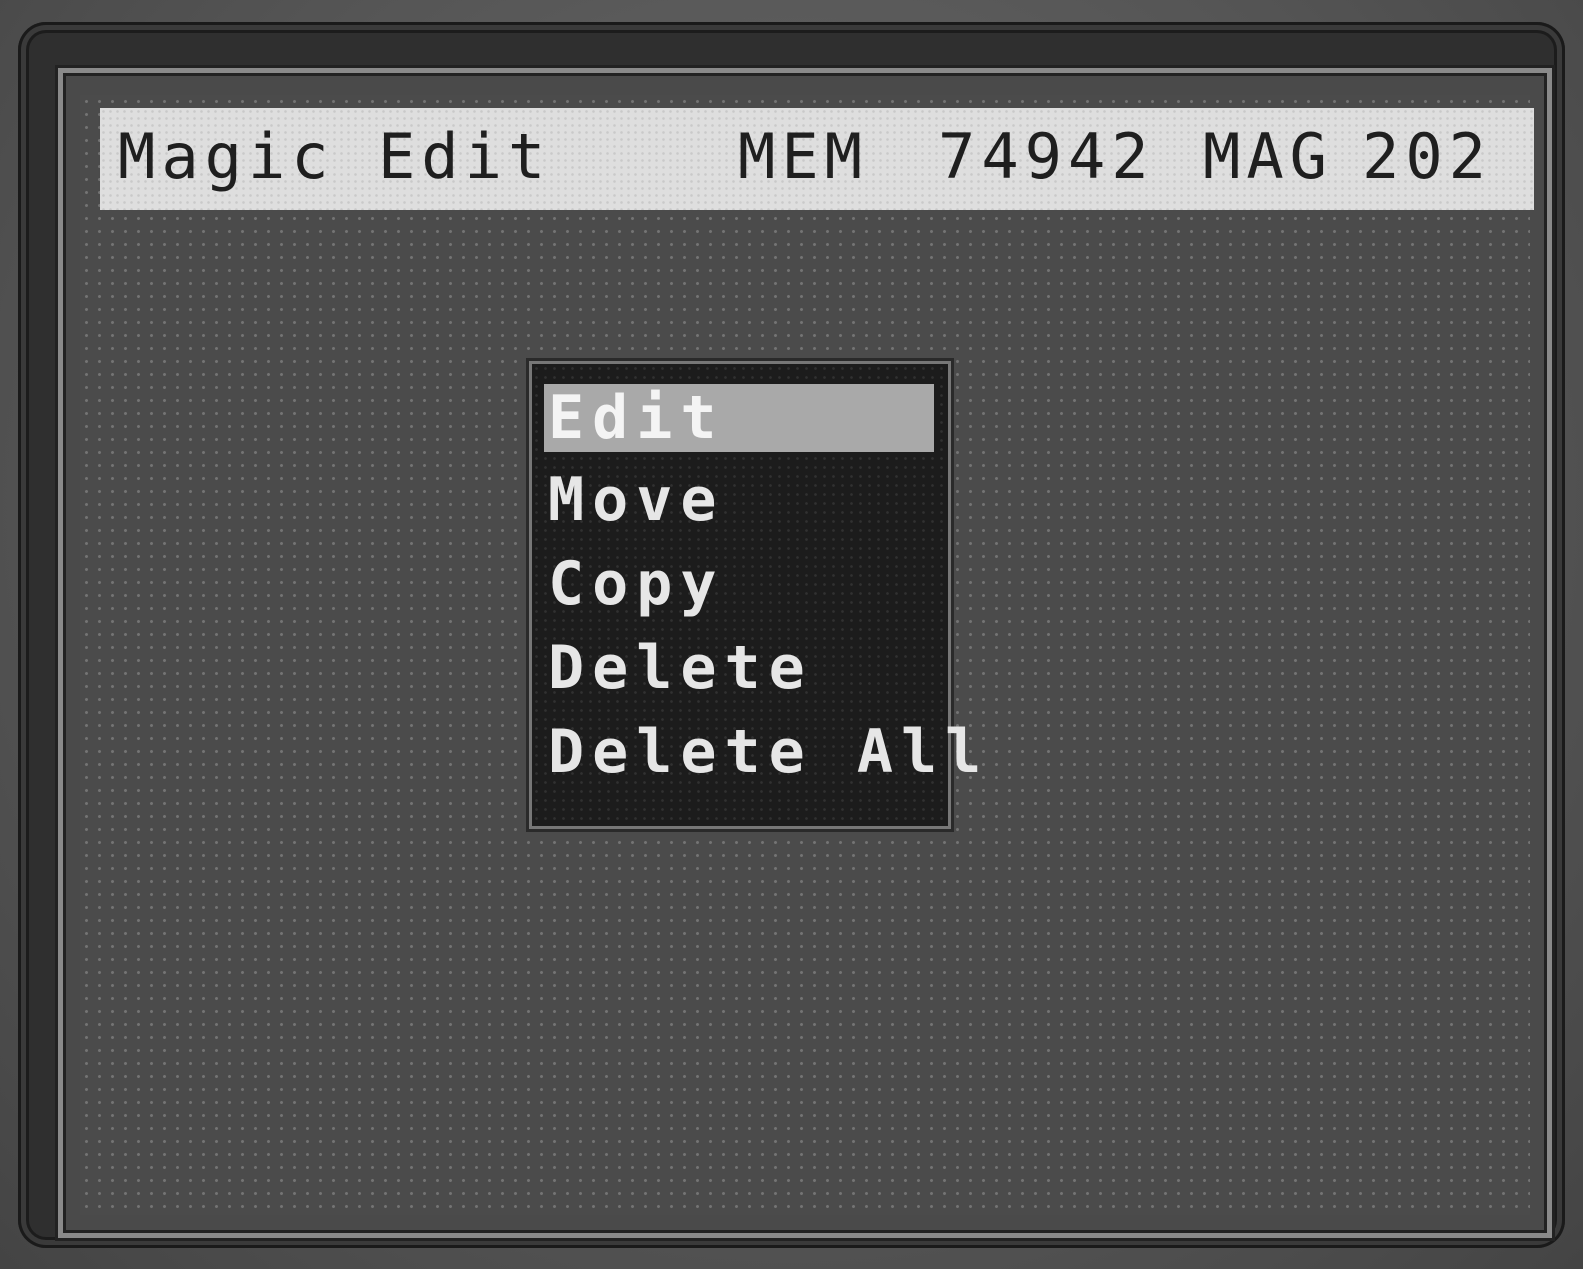  I want to click on menu-item-copy: Copy, so click(739, 584).